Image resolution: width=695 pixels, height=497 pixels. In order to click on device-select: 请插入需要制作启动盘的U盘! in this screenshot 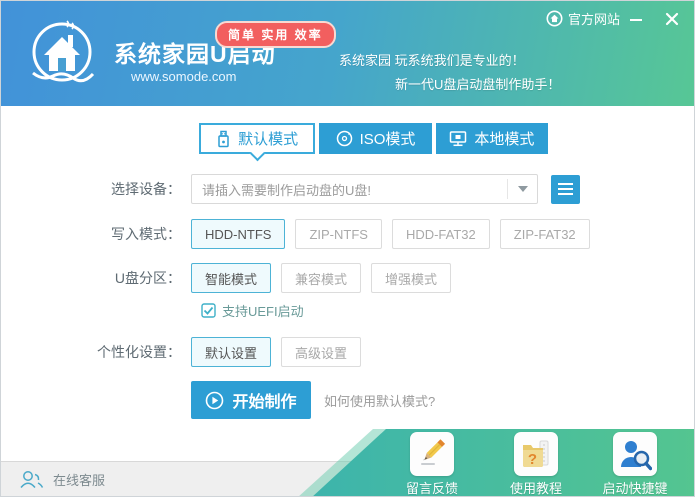, I will do `click(364, 189)`.